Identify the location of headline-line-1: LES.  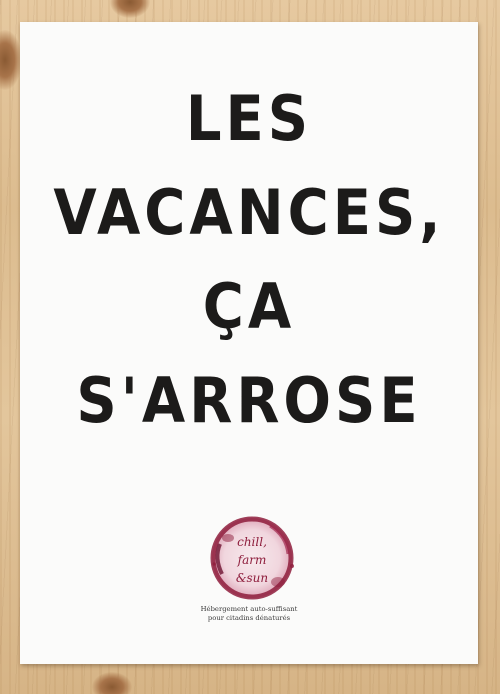
(249, 119).